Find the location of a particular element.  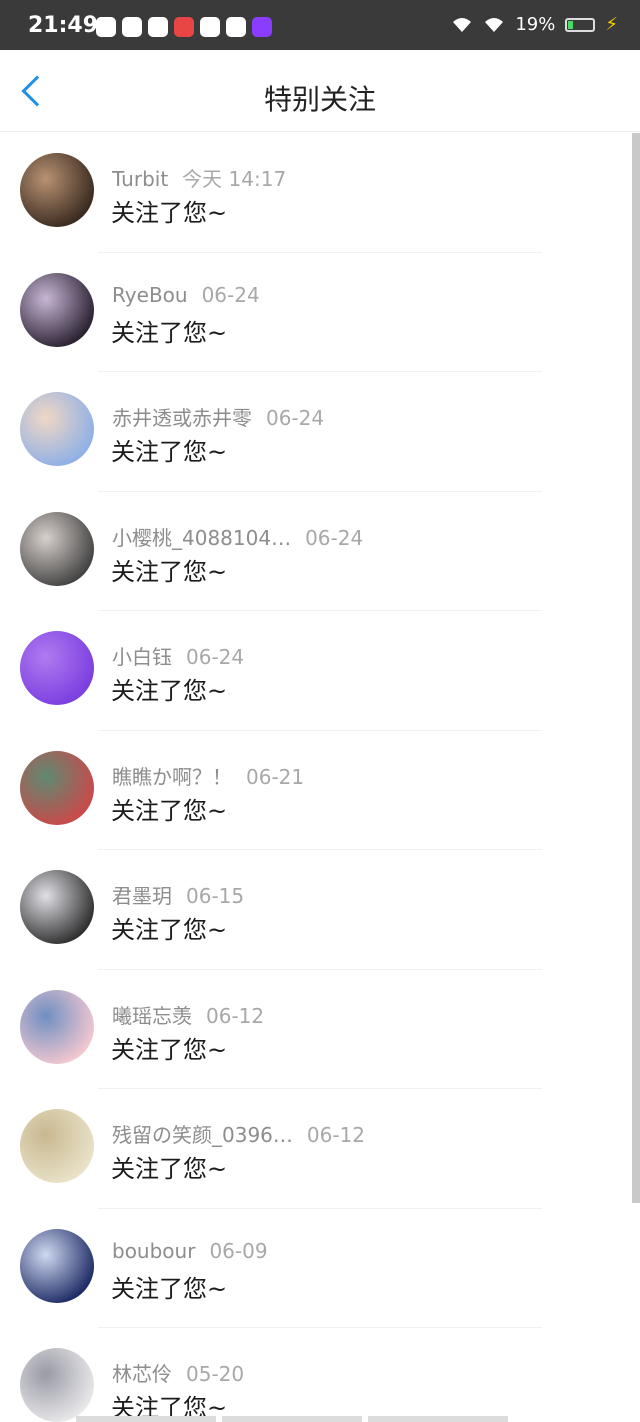

timestamp: 06-09 is located at coordinates (238, 1250).